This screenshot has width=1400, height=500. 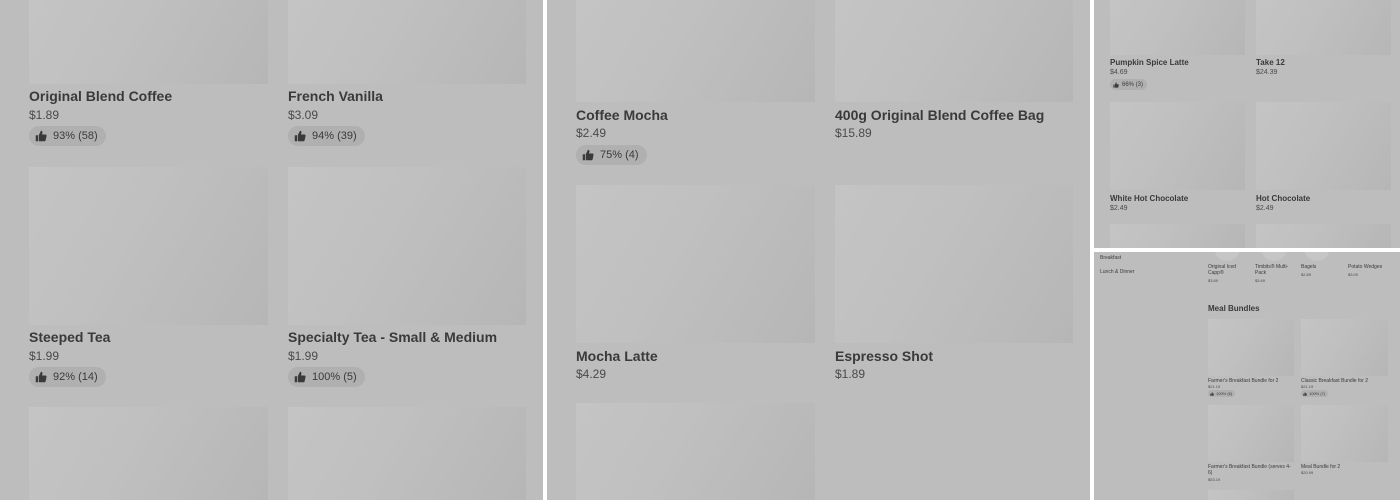 I want to click on menu-item-card: 400g Original Blend Coffee Bag $15.89, so click(x=954, y=85).